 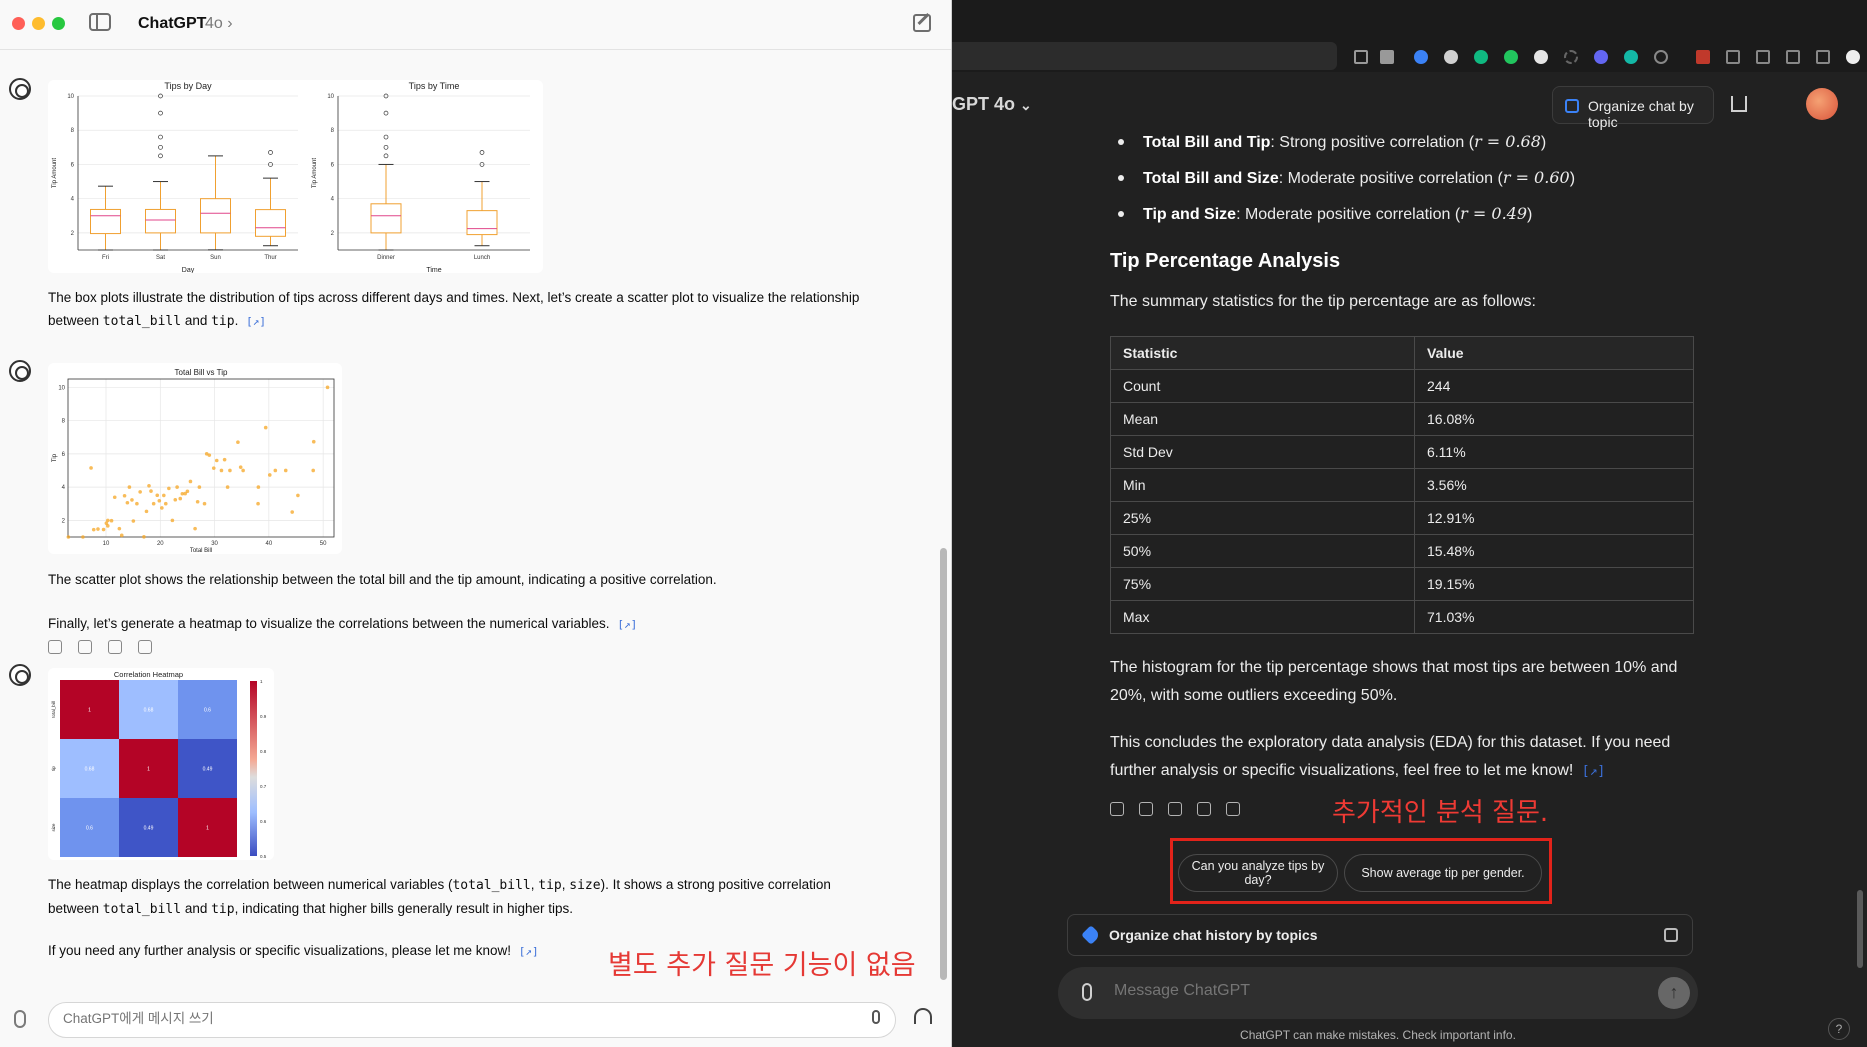 I want to click on organize-chat-button: Organize chat by topic, so click(x=1633, y=108).